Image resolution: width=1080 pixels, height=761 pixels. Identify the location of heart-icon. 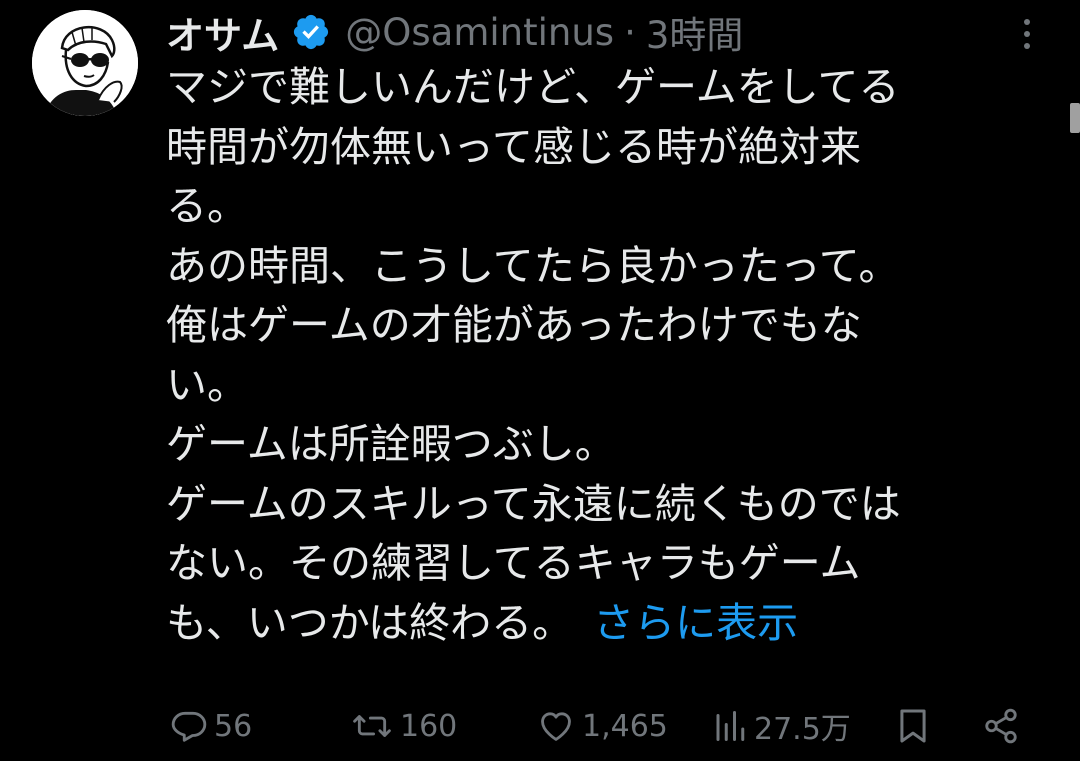
(556, 726).